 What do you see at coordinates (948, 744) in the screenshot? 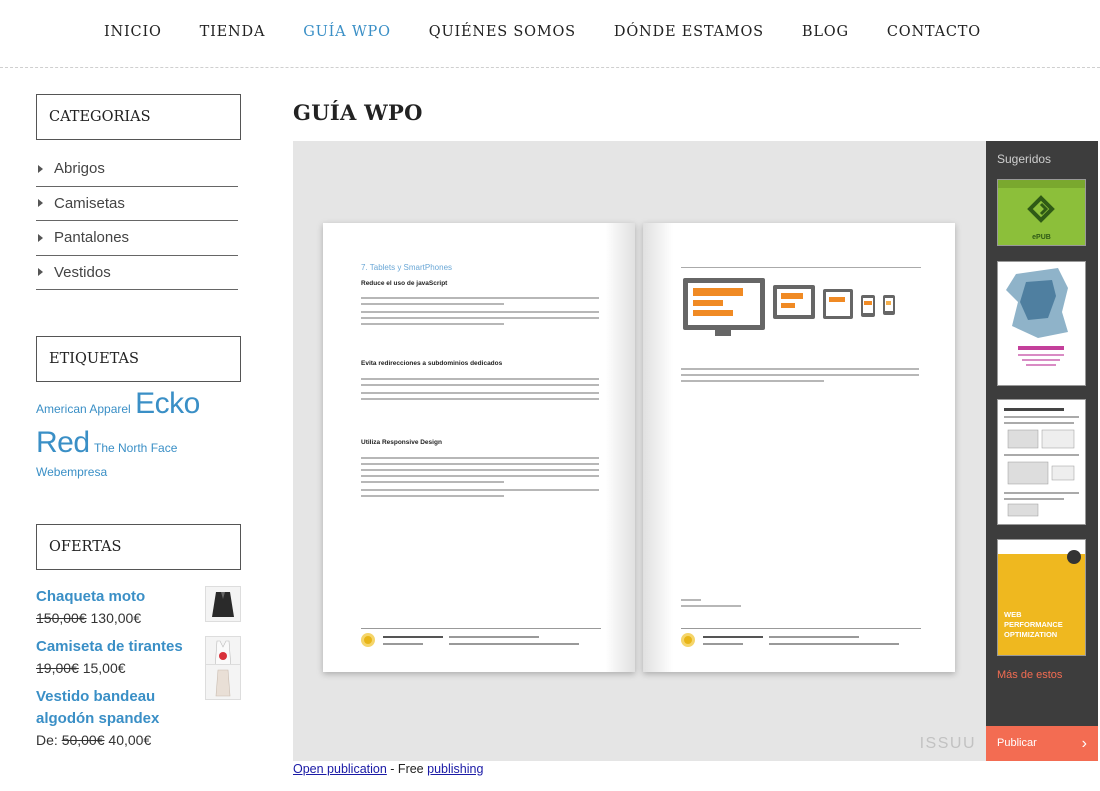
I see `issuu-logo: ISSUU` at bounding box center [948, 744].